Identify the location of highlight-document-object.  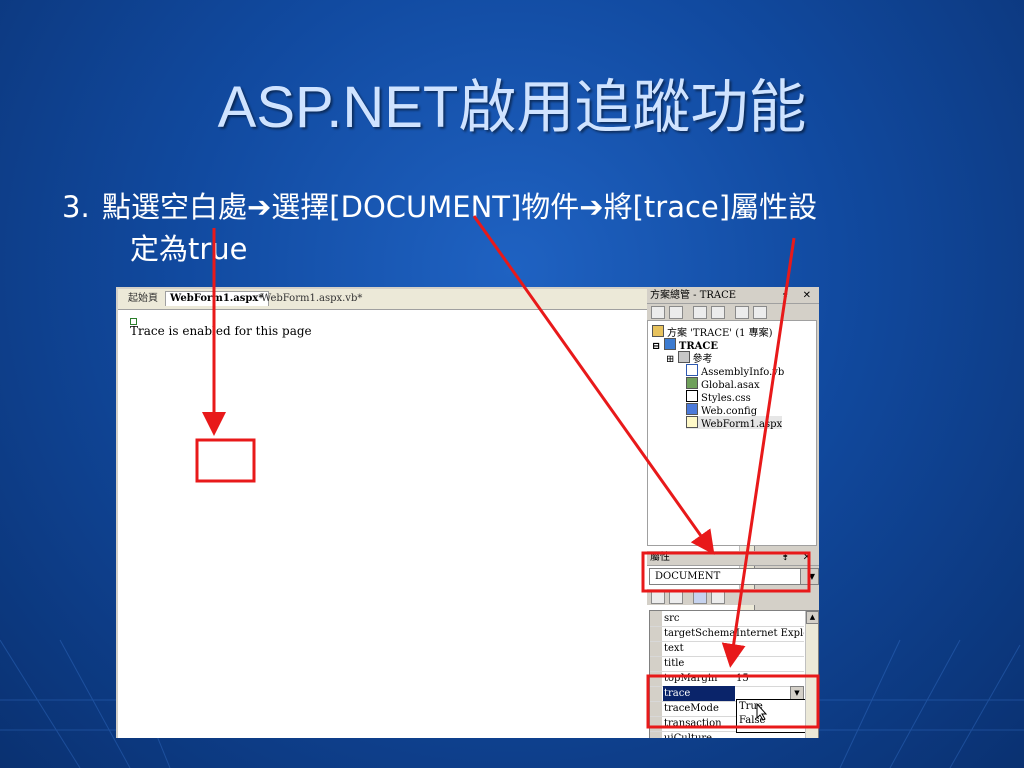
(726, 572).